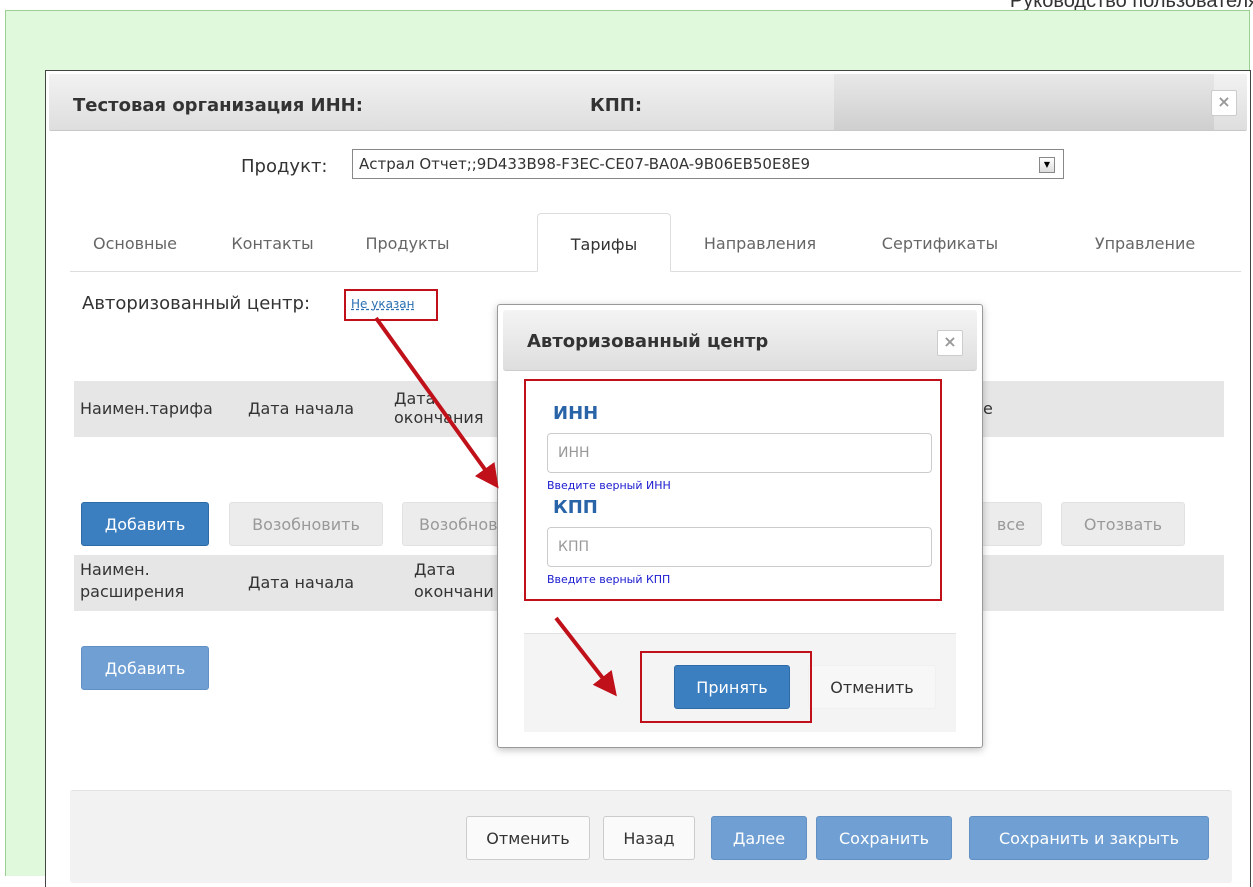  I want to click on tab-certificates: Сертификаты, so click(940, 242).